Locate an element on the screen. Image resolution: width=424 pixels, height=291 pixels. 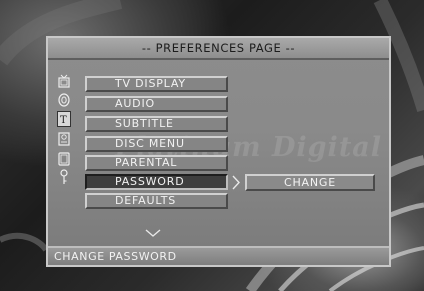
menu-item-tv-display: TV DISPLAY is located at coordinates (156, 84).